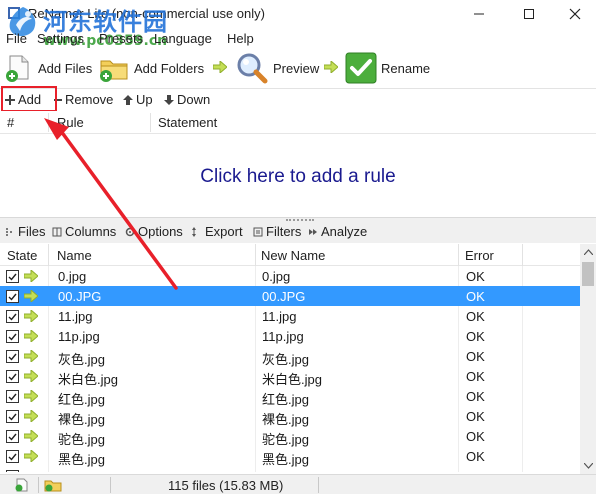 The image size is (596, 494). I want to click on analyze-menu-label: Analyze, so click(344, 231).